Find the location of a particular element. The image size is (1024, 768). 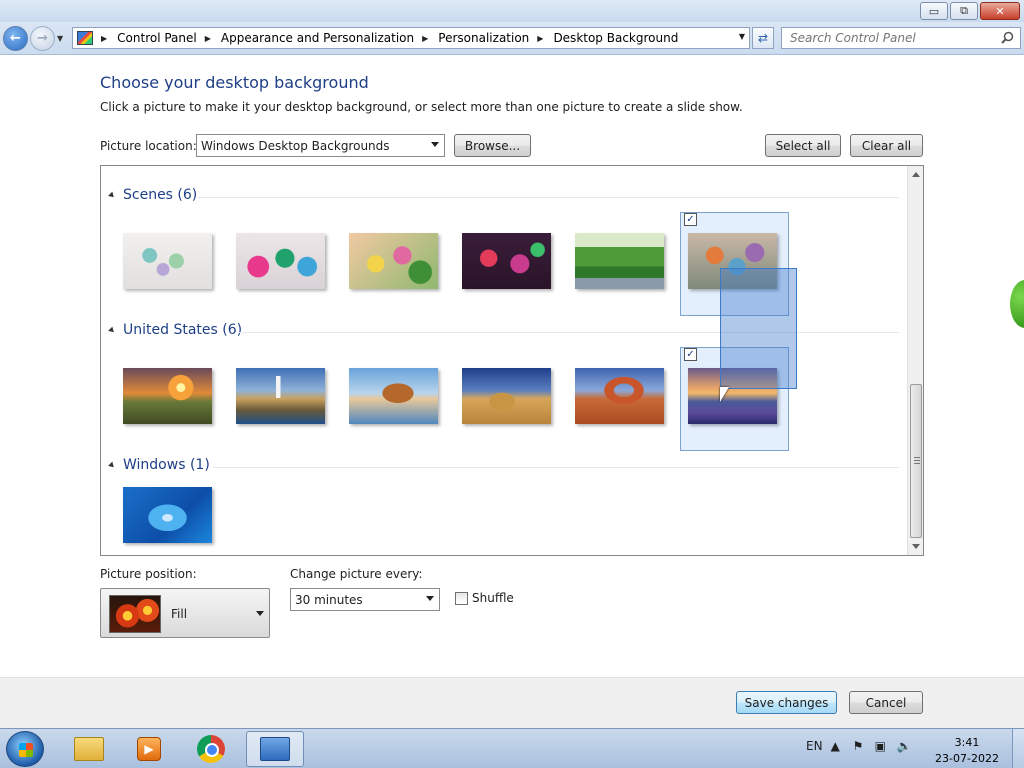

windows-logo-icon is located at coordinates (26, 750).